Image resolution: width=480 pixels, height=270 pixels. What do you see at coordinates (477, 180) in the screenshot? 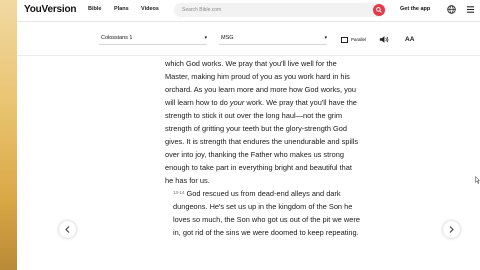
I see `mouse-cursor-icon` at bounding box center [477, 180].